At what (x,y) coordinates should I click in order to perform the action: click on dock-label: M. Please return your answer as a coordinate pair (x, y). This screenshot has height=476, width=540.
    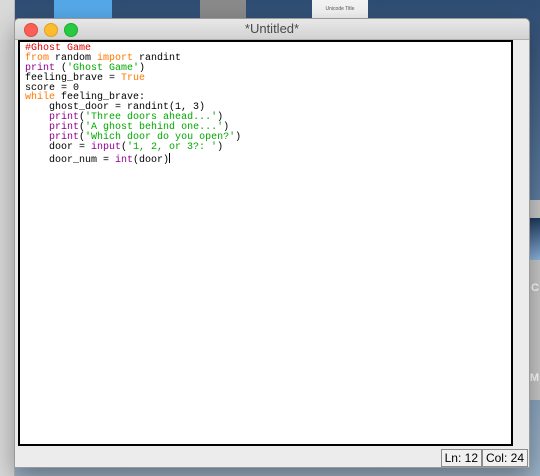
    Looking at the image, I should click on (534, 378).